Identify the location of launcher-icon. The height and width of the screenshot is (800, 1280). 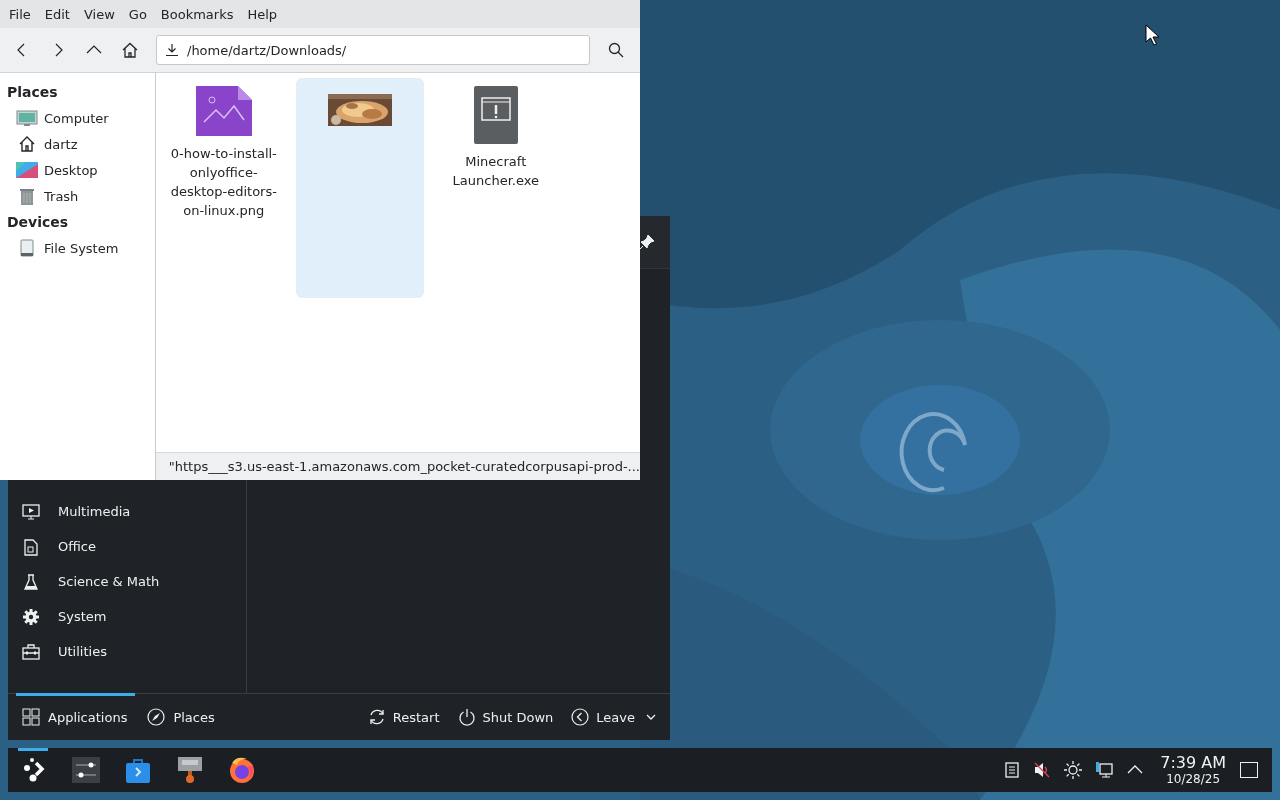
(34, 770).